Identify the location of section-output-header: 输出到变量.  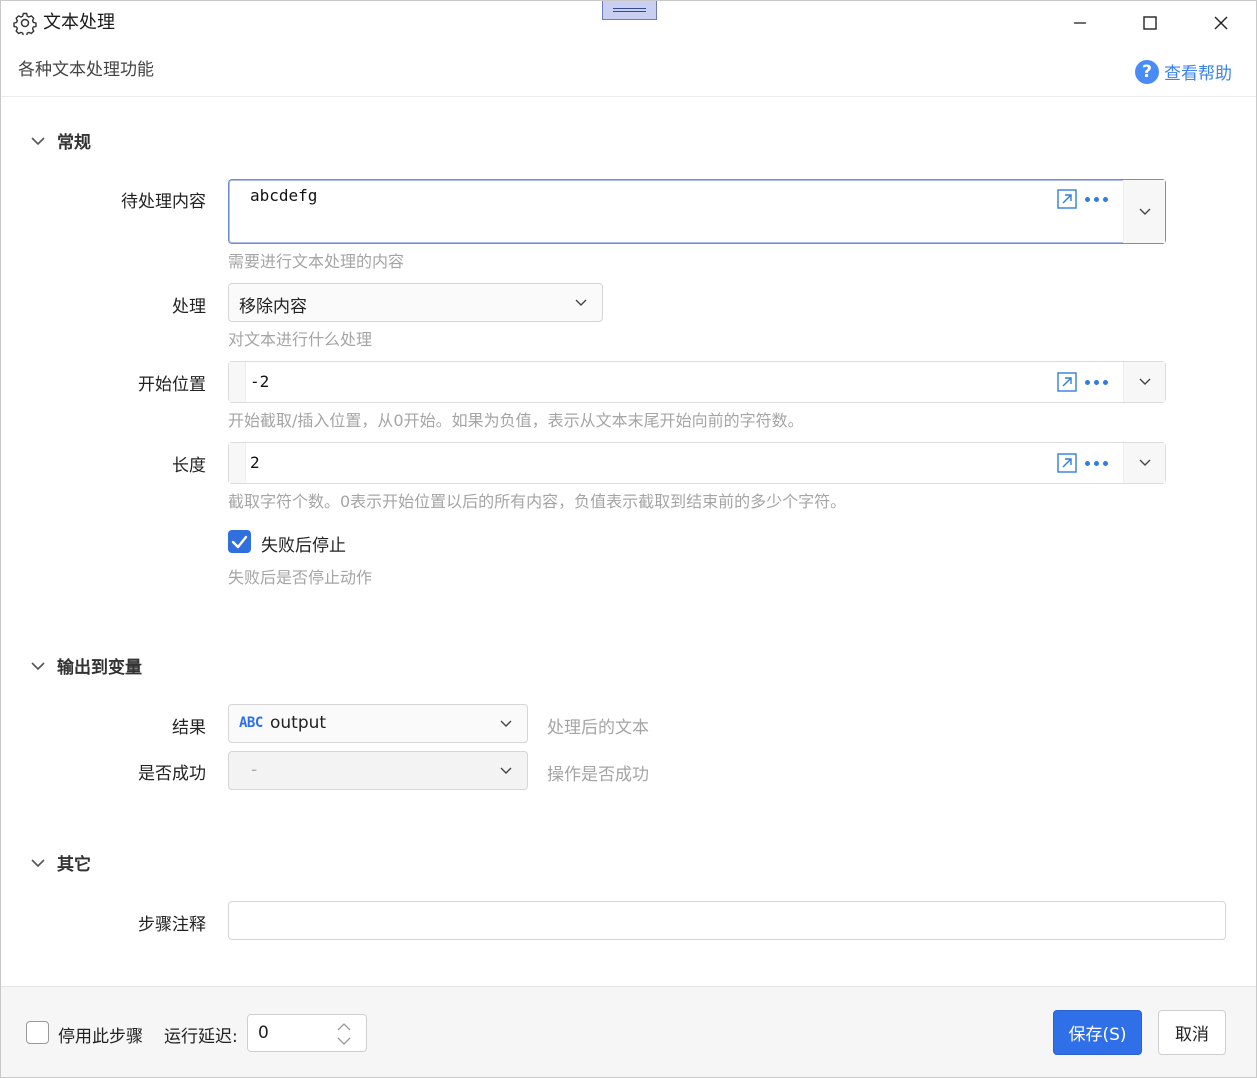
(85, 665).